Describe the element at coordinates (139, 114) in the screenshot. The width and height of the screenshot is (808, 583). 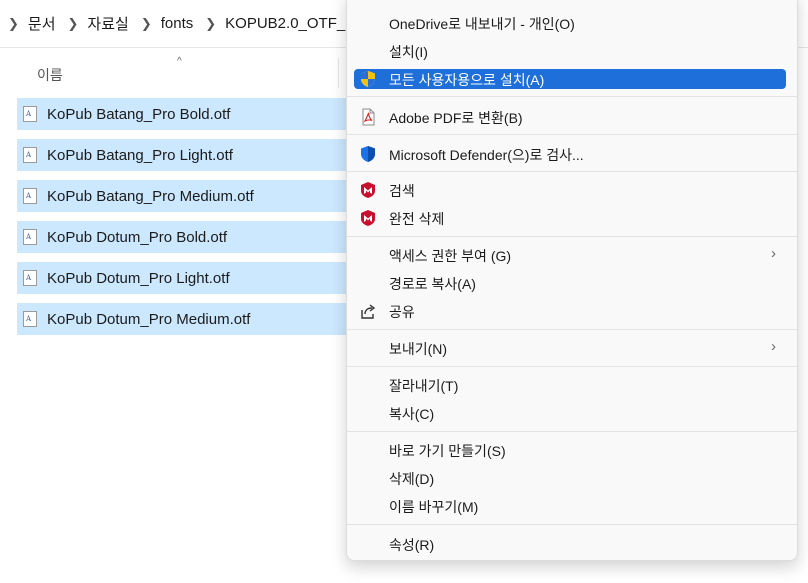
I see `file-name: KoPub Batang_Pro Bold.otf` at that location.